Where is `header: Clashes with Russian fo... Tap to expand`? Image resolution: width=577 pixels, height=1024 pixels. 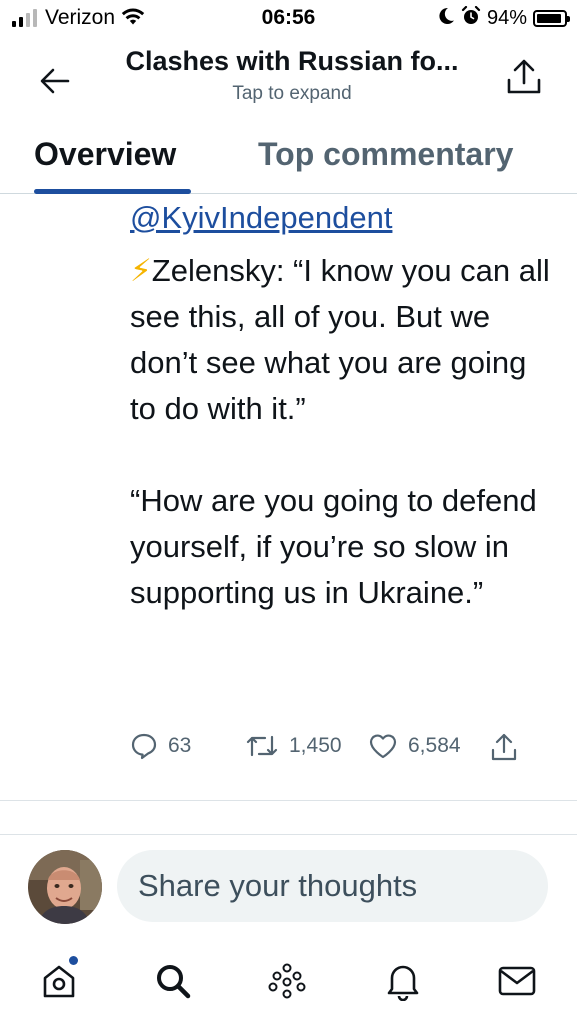
header: Clashes with Russian fo... Tap to expand is located at coordinates (288, 78).